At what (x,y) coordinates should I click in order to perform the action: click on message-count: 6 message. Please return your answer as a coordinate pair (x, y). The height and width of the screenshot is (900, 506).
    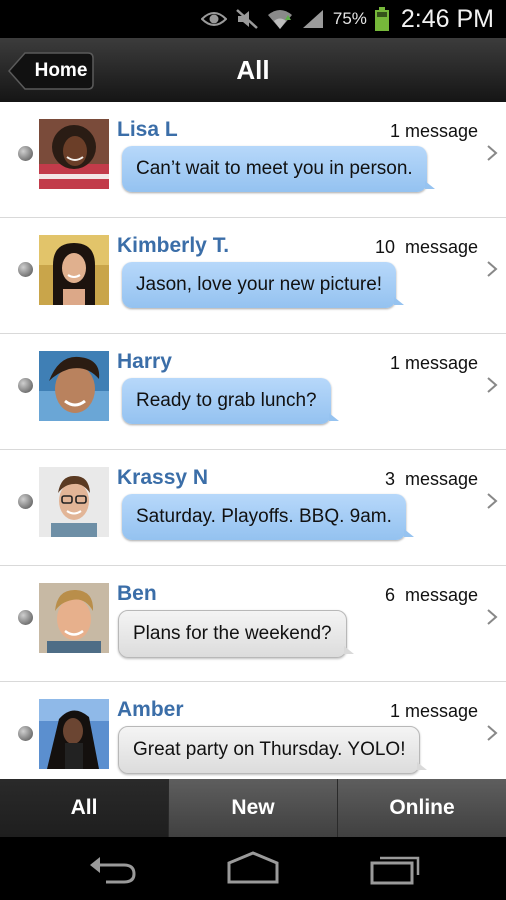
    Looking at the image, I should click on (431, 595).